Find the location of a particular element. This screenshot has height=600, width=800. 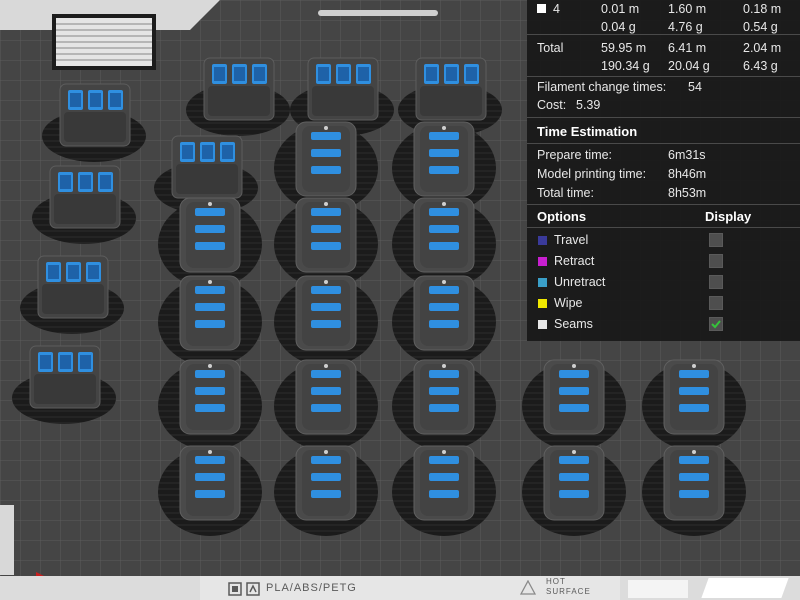

filament-change-label: Filament change times: is located at coordinates (602, 87).